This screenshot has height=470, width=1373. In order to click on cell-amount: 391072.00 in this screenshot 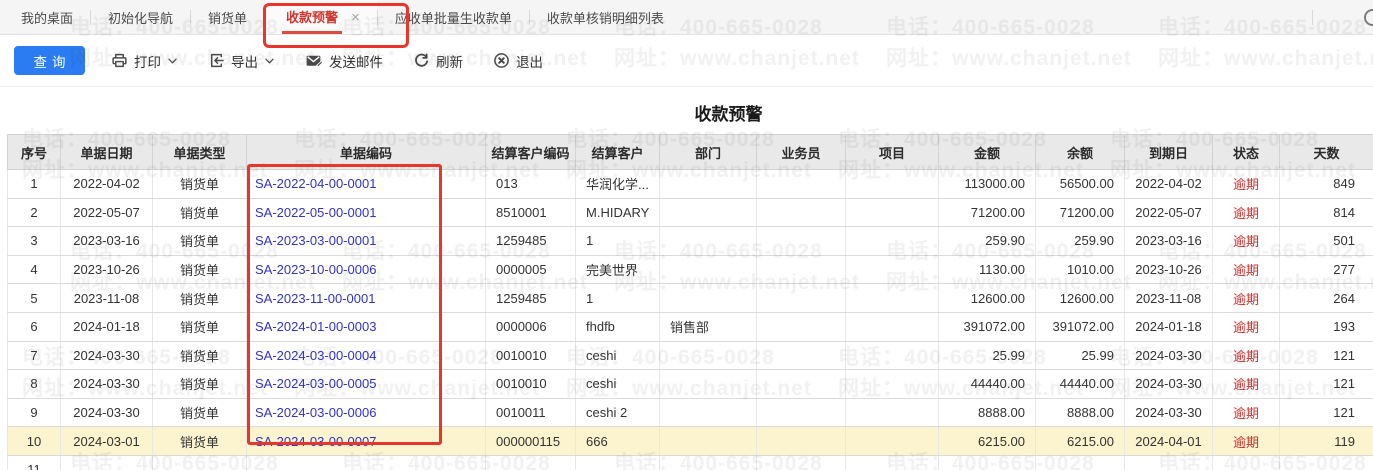, I will do `click(987, 327)`.